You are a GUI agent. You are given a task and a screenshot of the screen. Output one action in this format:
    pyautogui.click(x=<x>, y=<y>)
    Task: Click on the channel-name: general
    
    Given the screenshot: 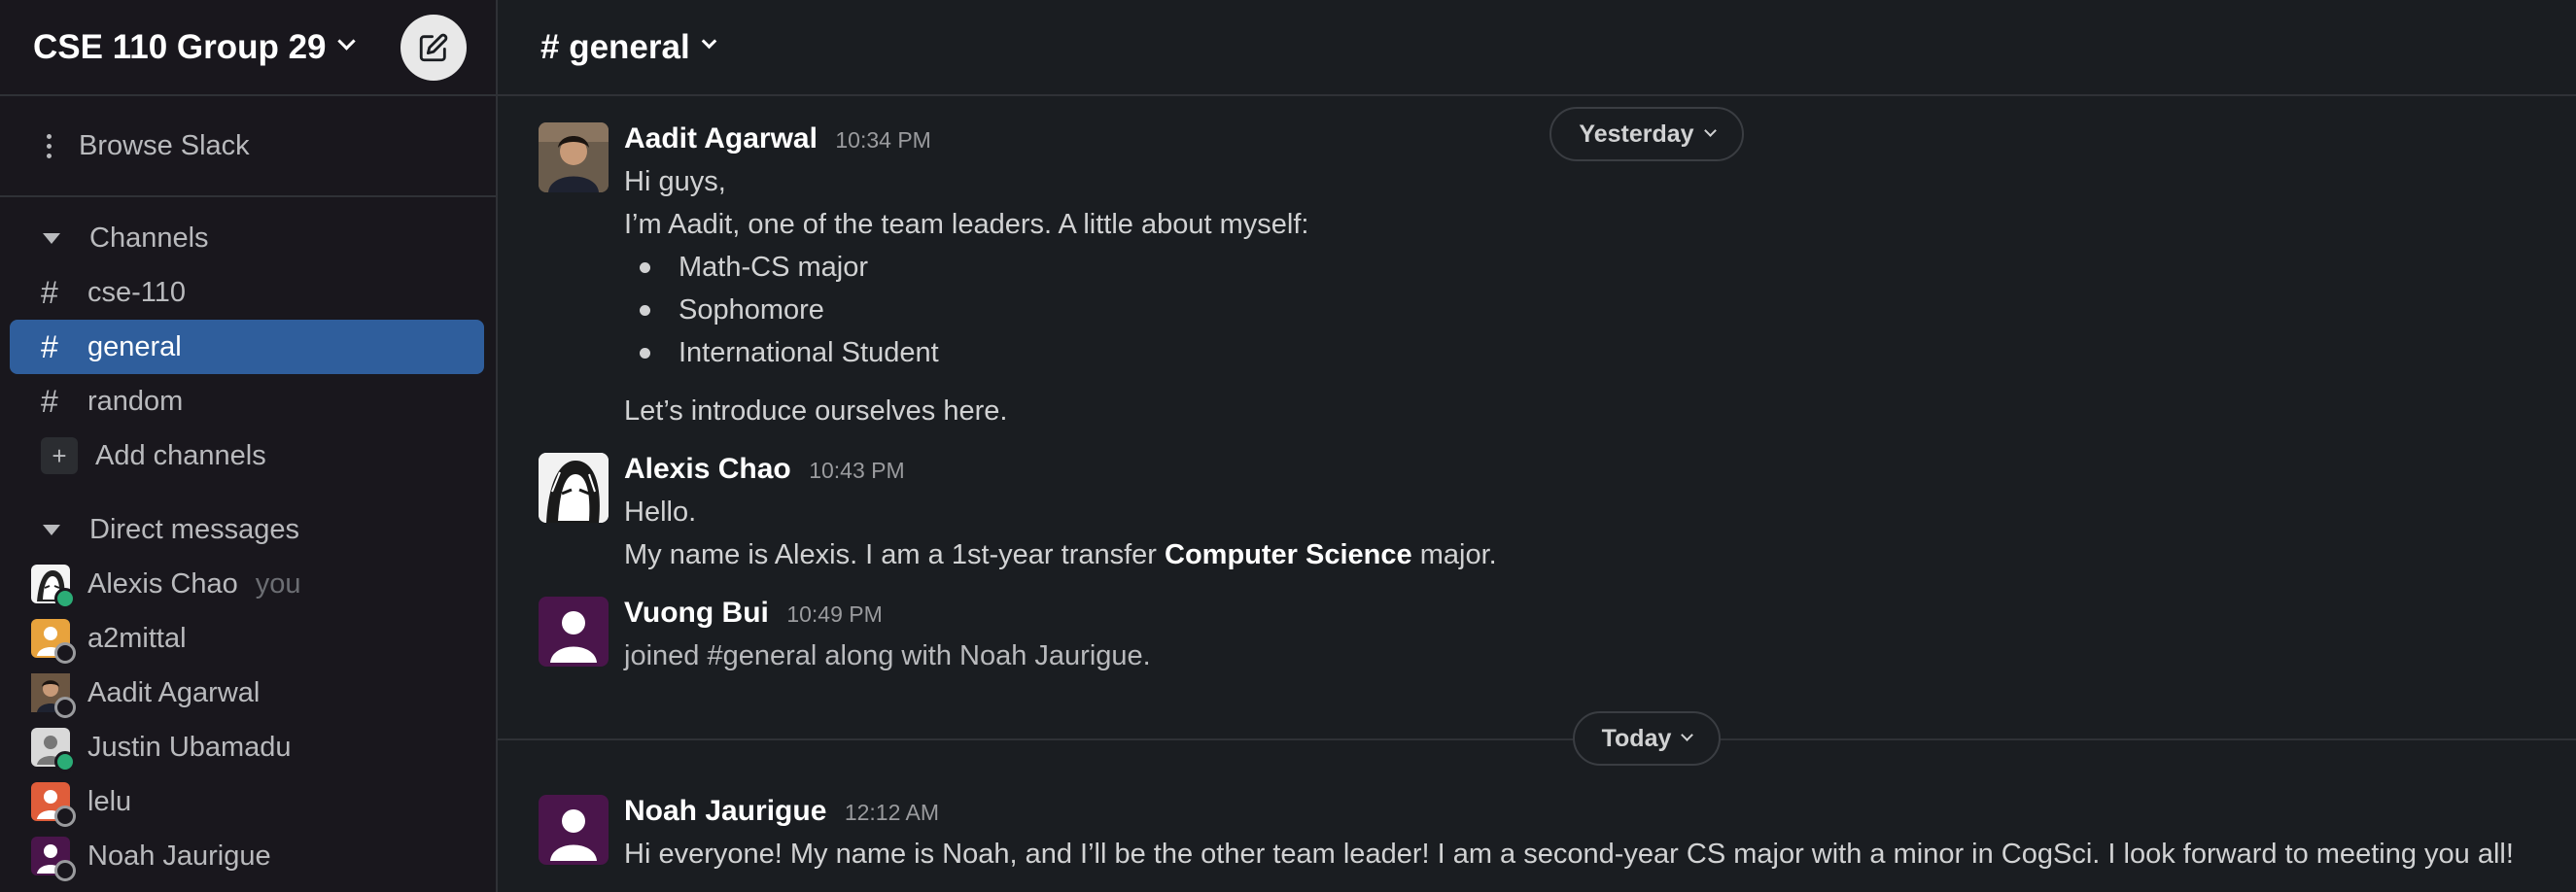 What is the action you would take?
    pyautogui.click(x=134, y=346)
    